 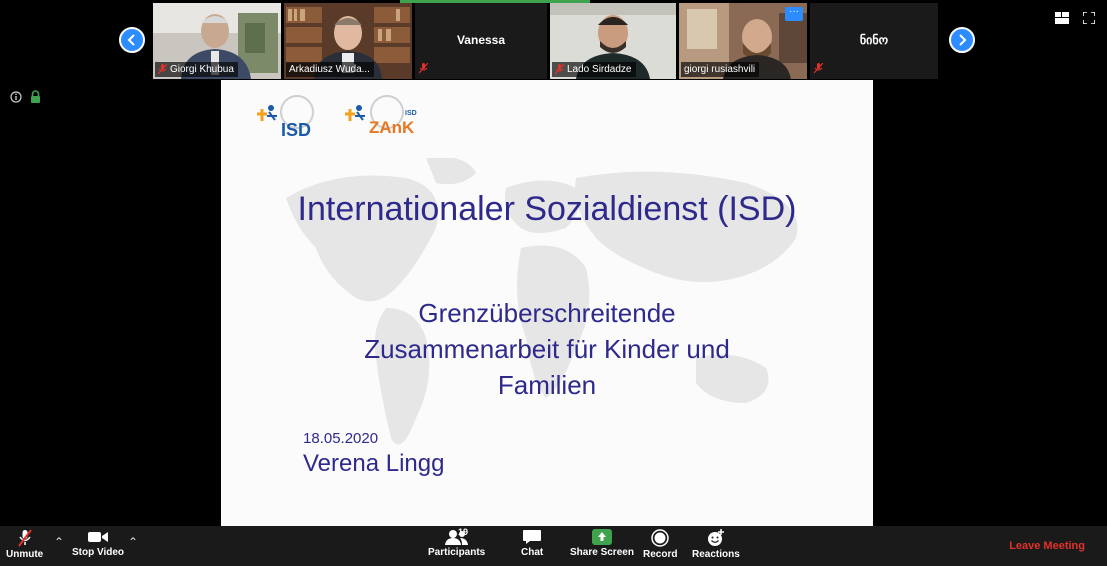 I want to click on slide-subtitle-line: Grenzüberschreitende, so click(x=547, y=313).